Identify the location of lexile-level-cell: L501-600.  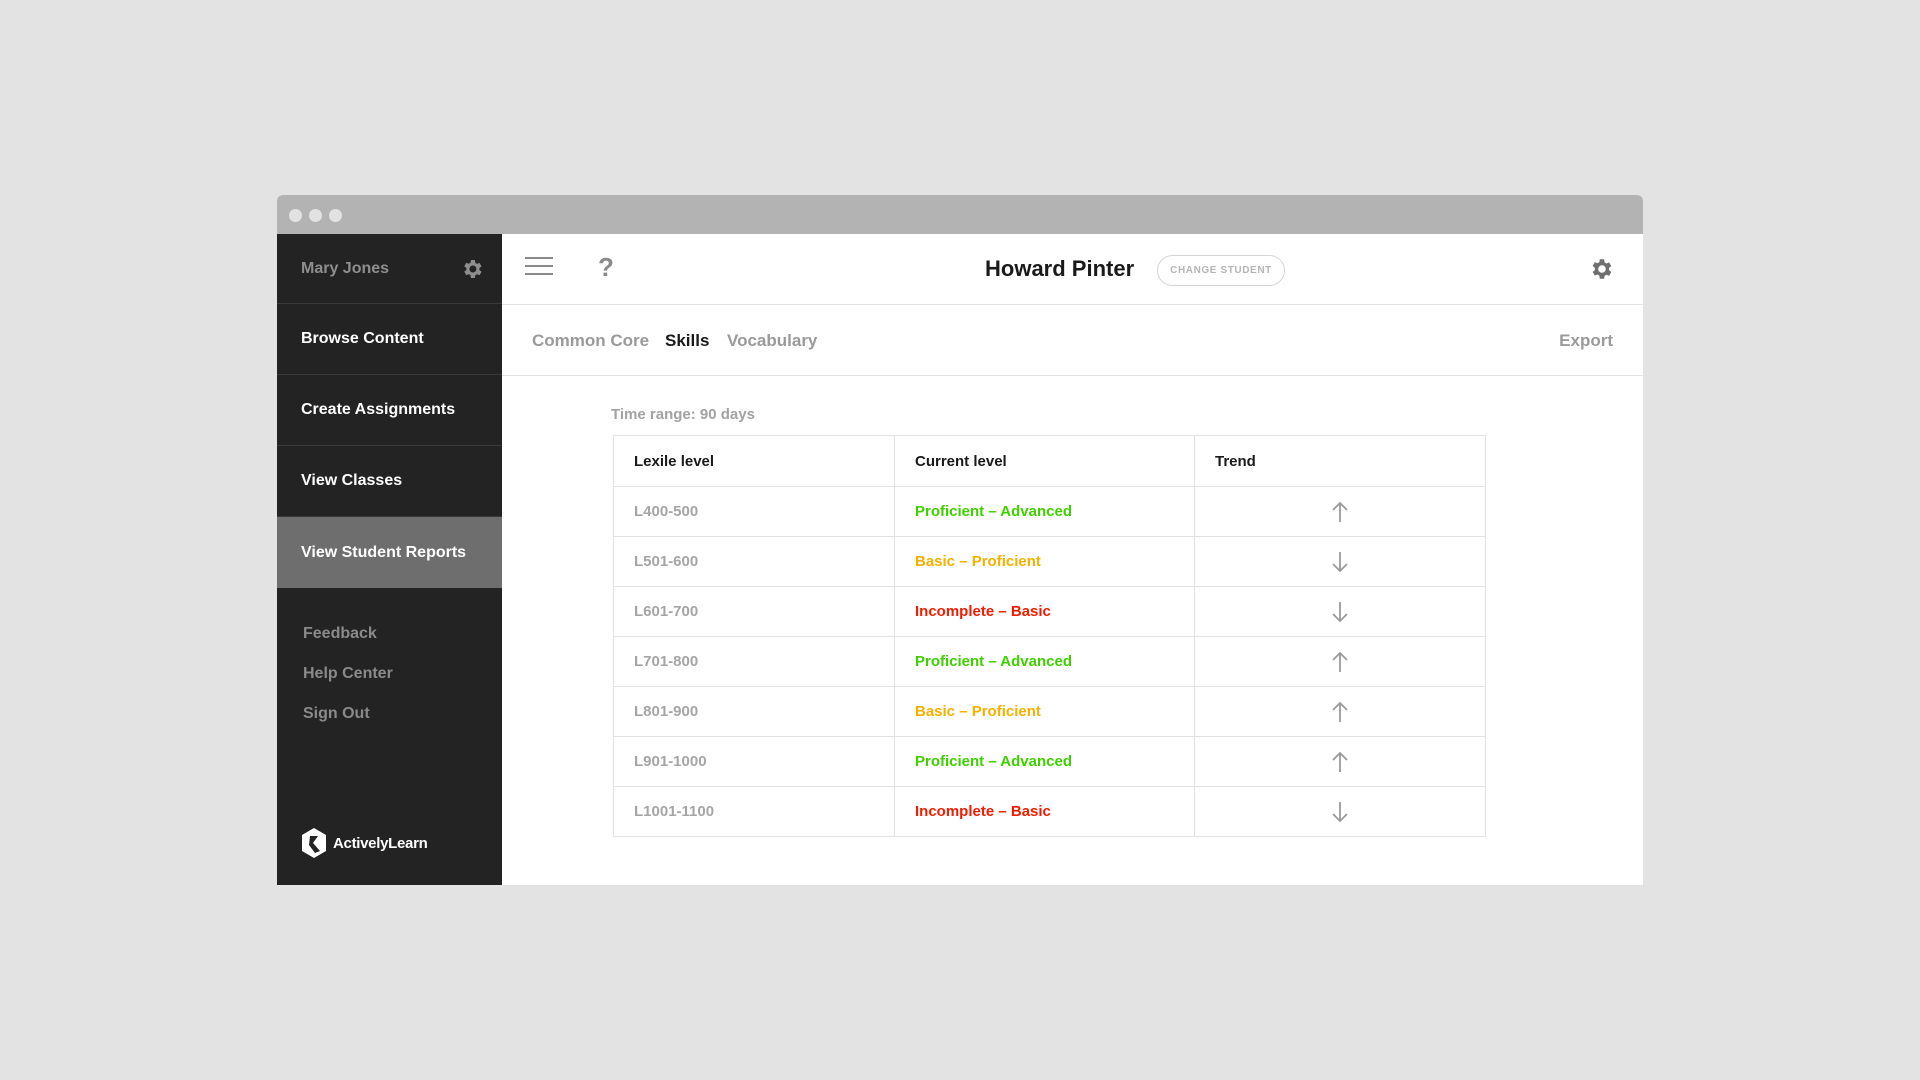
(754, 561).